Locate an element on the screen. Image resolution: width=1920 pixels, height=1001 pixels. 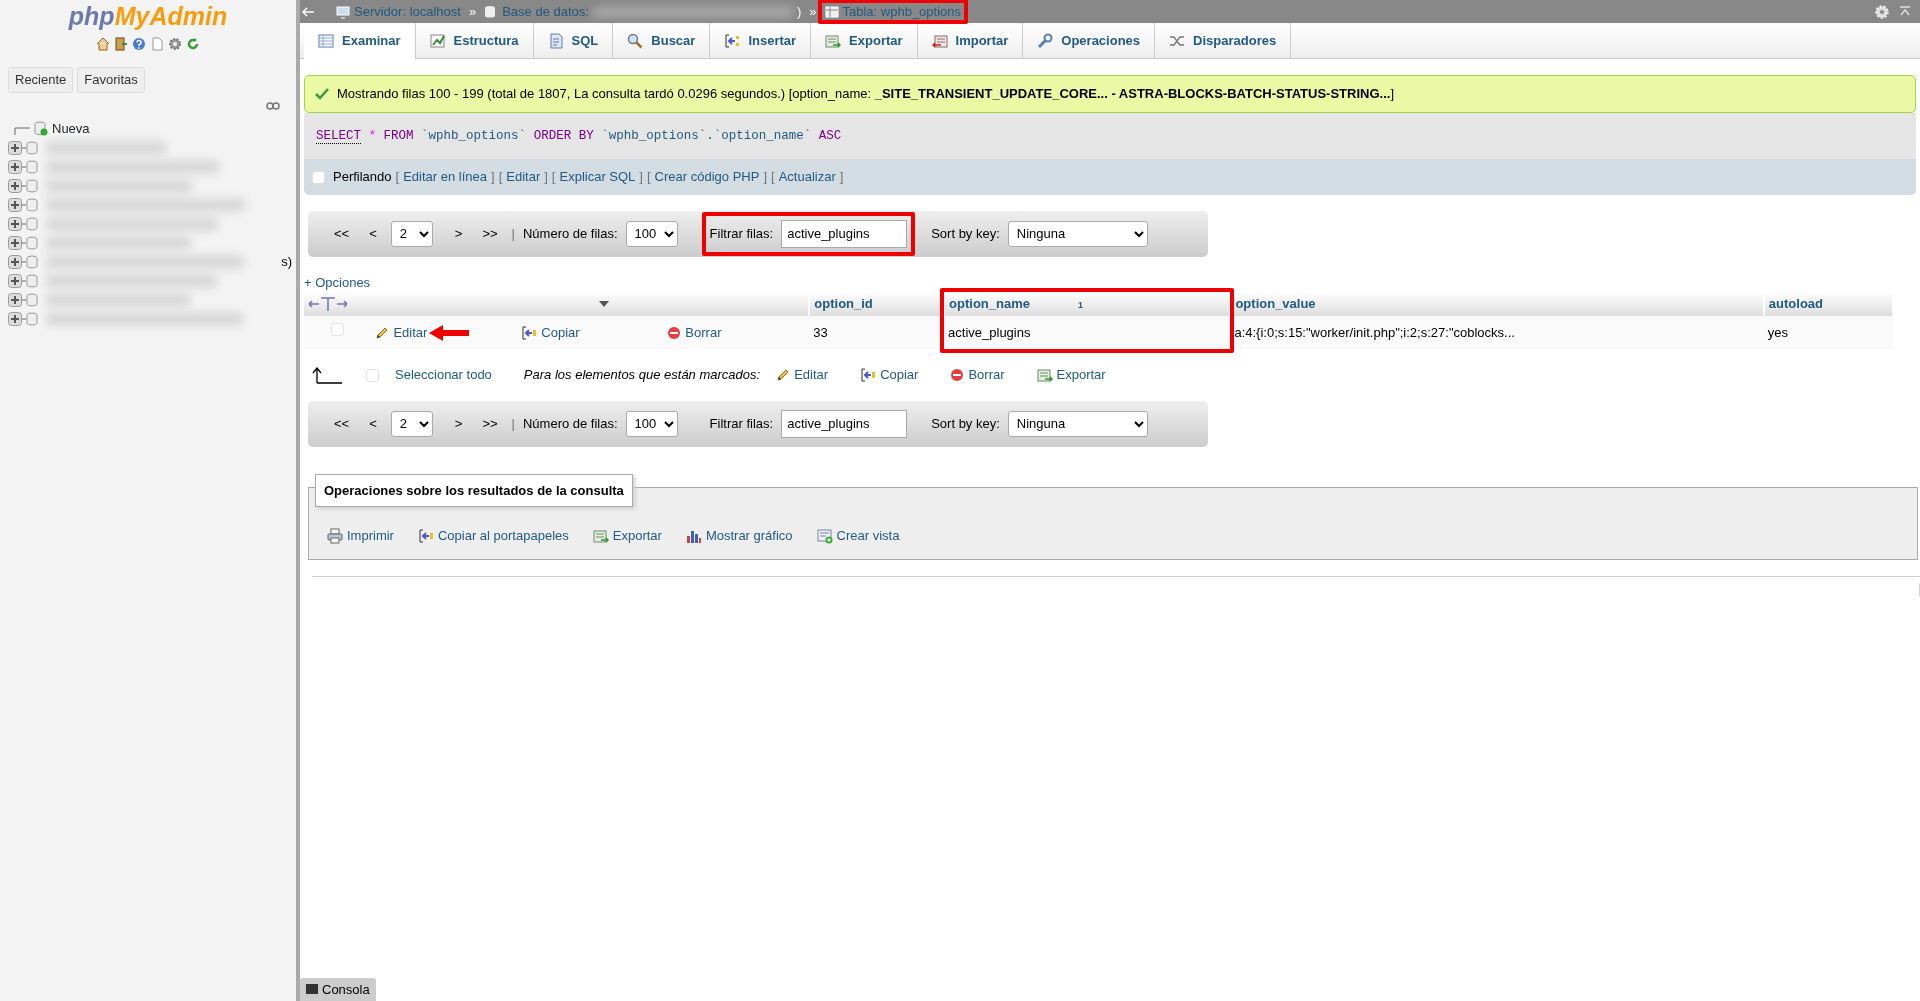
delete-icon is located at coordinates (674, 332).